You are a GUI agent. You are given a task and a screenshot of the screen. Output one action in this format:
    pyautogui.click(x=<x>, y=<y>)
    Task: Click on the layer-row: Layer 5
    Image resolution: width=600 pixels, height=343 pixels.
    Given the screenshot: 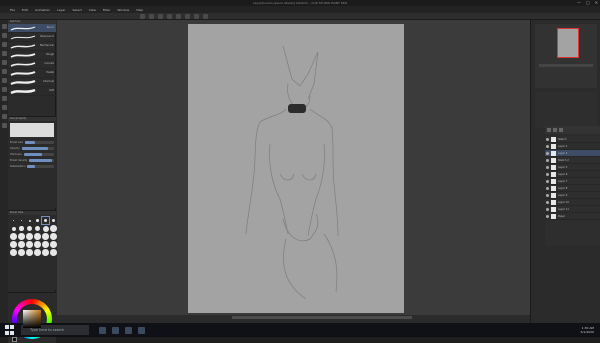 What is the action you would take?
    pyautogui.click(x=572, y=167)
    